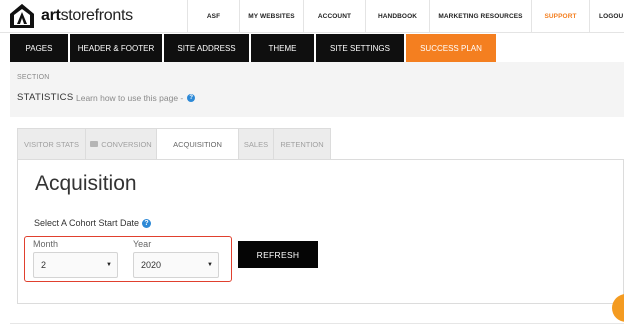  I want to click on tab-conversion: CONVERSION, so click(120, 144).